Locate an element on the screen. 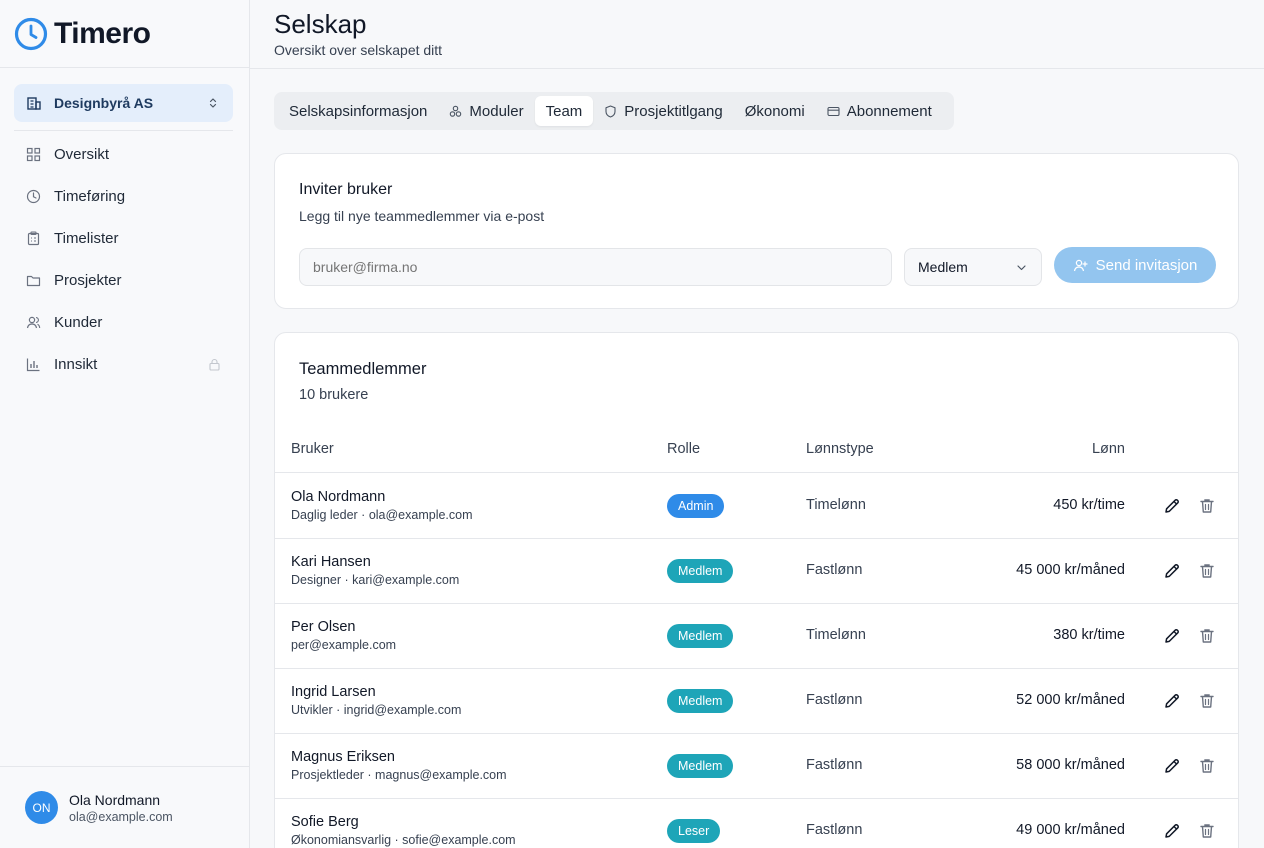  tab-label: Moduler is located at coordinates (496, 111).